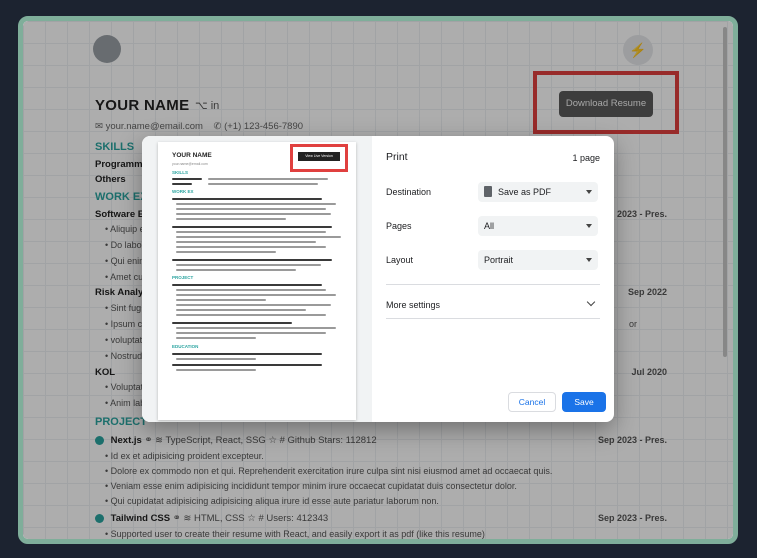 This screenshot has height=558, width=757. What do you see at coordinates (489, 226) in the screenshot?
I see `pages-value: All` at bounding box center [489, 226].